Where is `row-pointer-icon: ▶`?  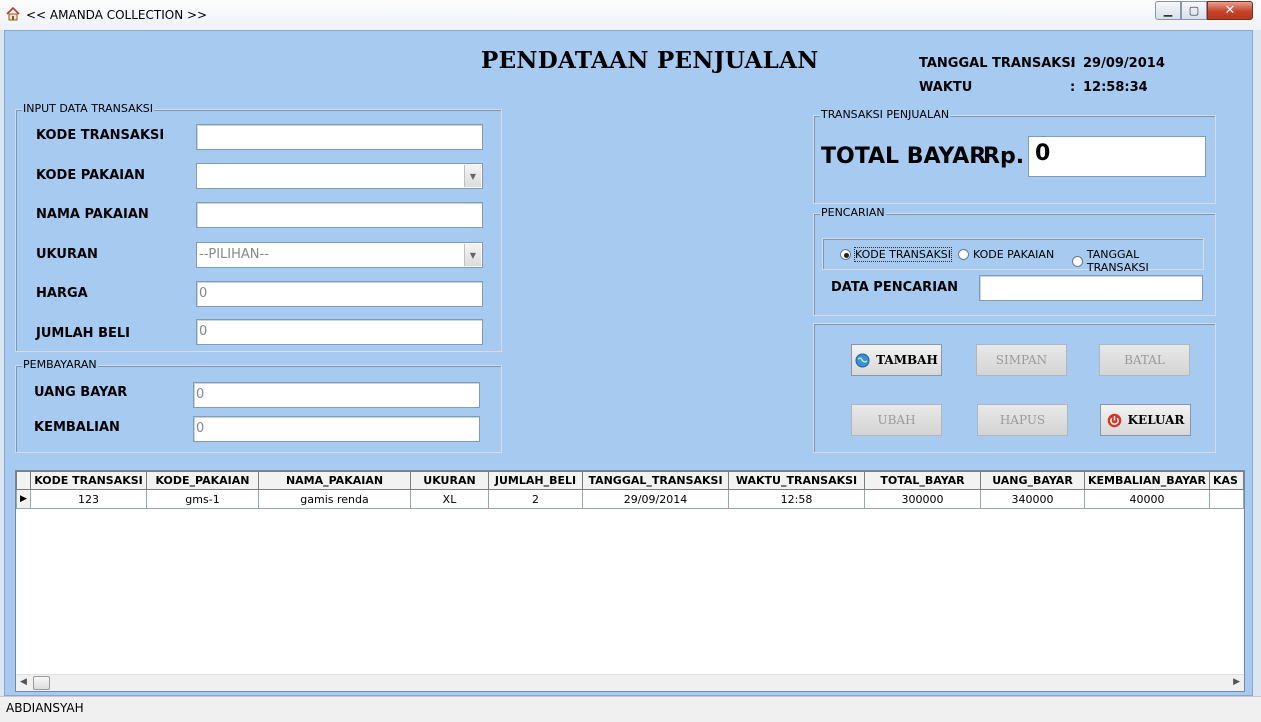 row-pointer-icon: ▶ is located at coordinates (23, 499).